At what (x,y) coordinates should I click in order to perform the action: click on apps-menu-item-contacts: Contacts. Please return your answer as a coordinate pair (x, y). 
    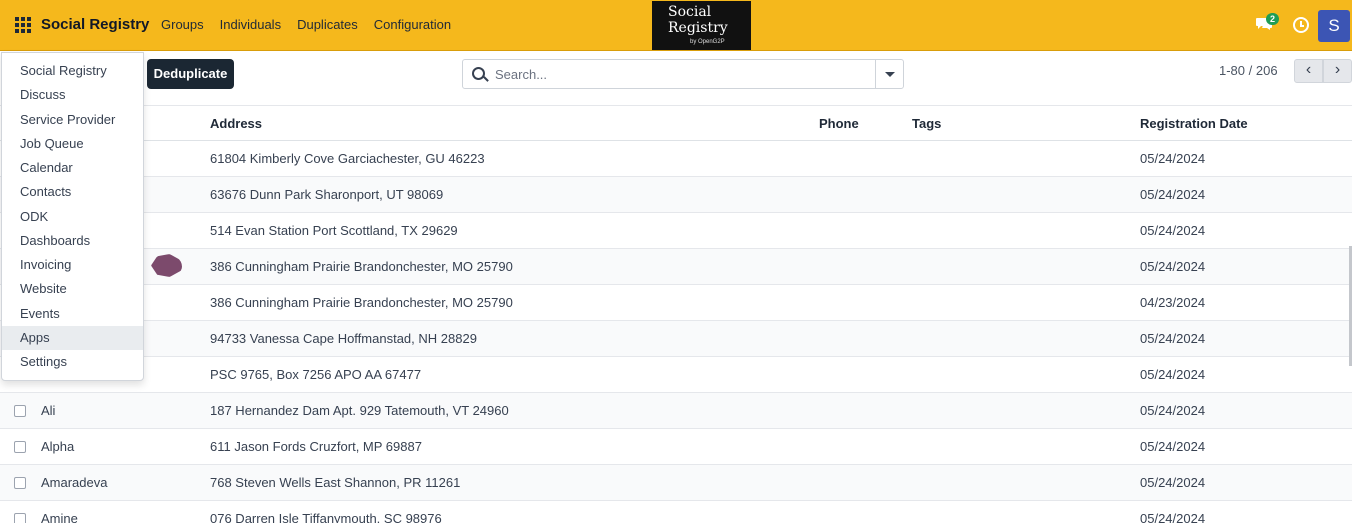
    Looking at the image, I should click on (72, 192).